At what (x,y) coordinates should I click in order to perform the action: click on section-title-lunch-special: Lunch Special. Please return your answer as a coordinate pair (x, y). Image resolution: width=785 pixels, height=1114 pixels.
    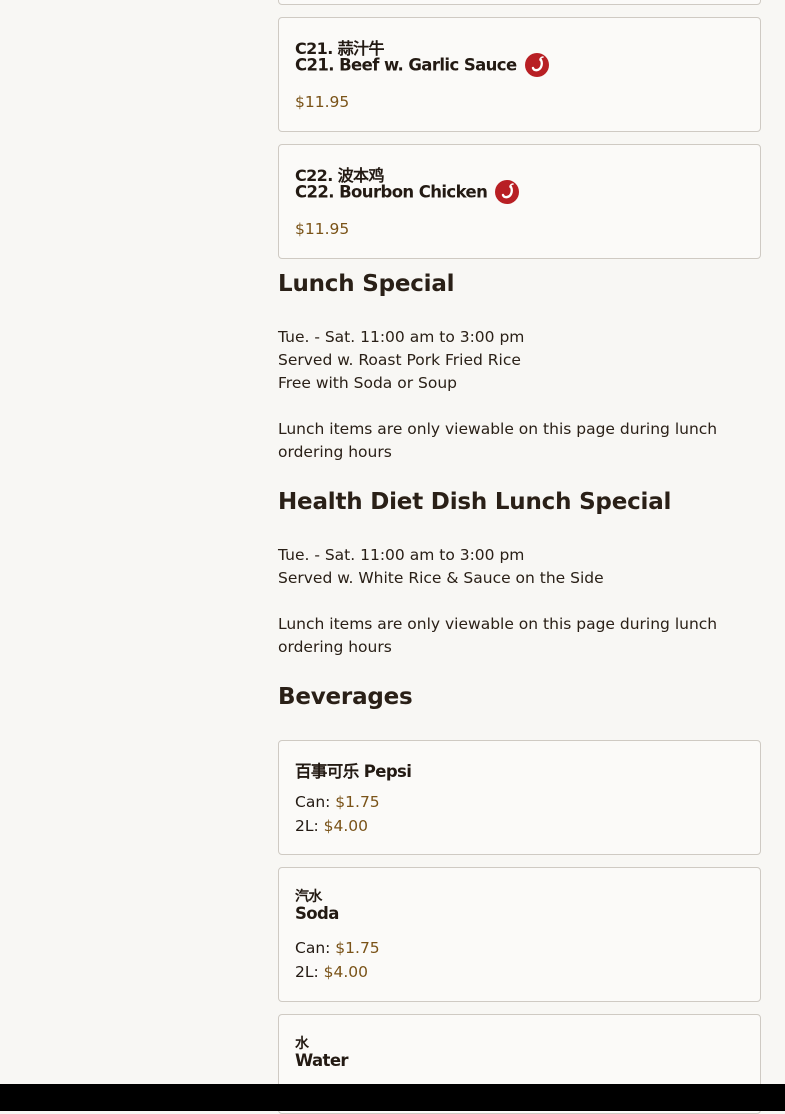
    Looking at the image, I should click on (366, 284).